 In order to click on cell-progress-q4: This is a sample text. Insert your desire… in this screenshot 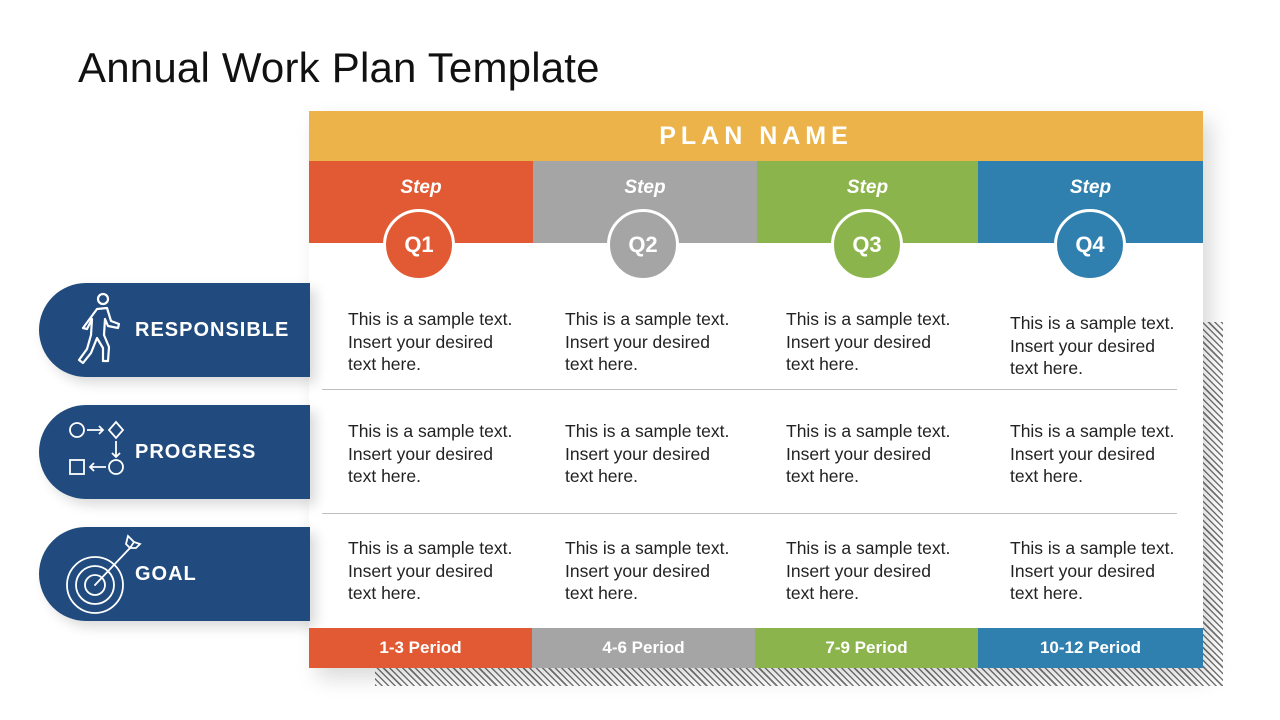, I will do `click(1110, 454)`.